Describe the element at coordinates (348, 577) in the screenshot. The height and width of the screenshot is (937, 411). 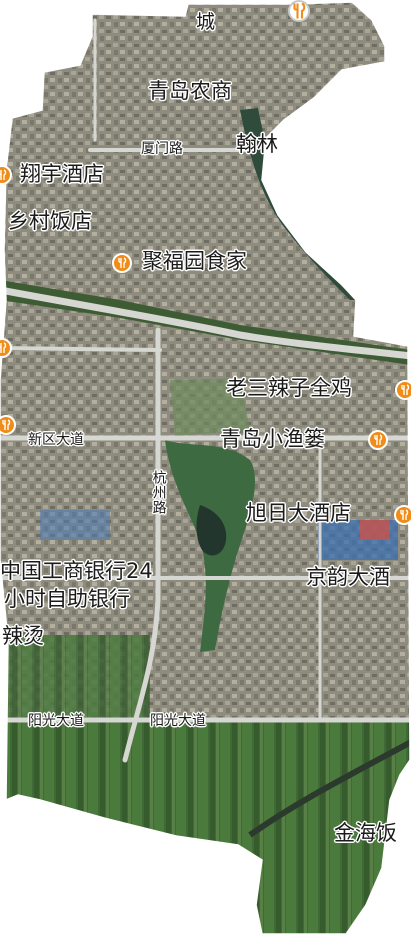
I see `poi-label-jingyun-hotel: 京韵大酒` at that location.